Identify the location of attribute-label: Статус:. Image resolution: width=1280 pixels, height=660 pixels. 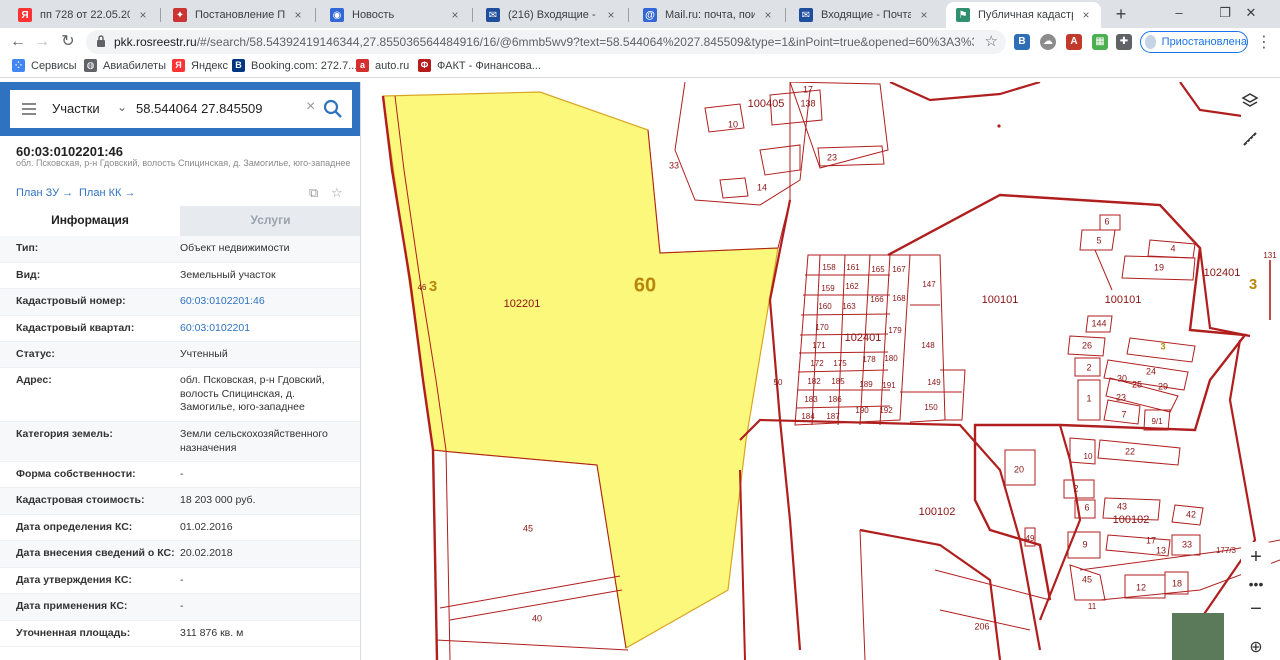
(35, 354).